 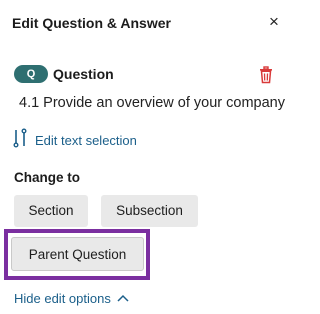 I want to click on question-type-label: Question, so click(x=83, y=74).